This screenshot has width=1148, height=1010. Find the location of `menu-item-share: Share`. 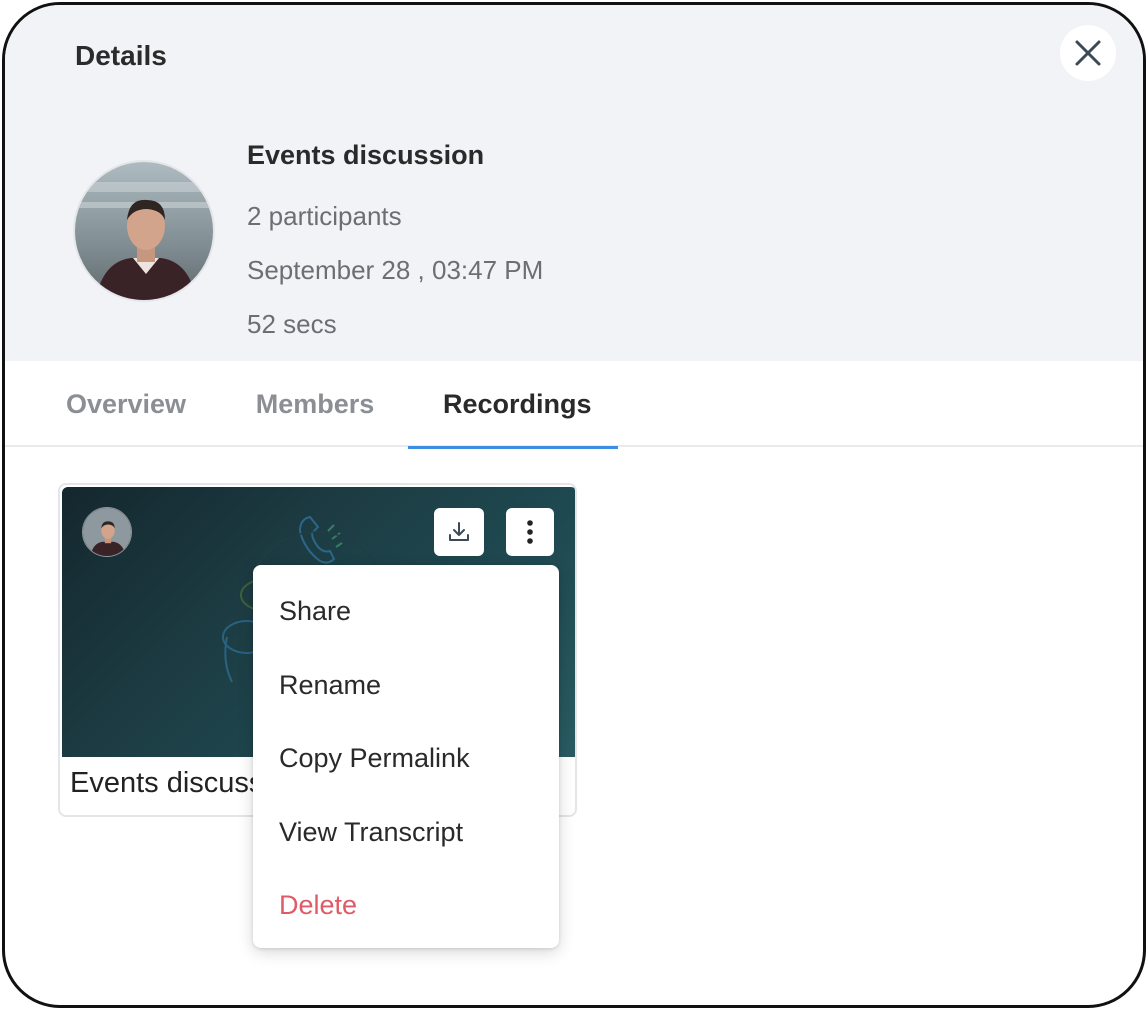

menu-item-share: Share is located at coordinates (406, 612).